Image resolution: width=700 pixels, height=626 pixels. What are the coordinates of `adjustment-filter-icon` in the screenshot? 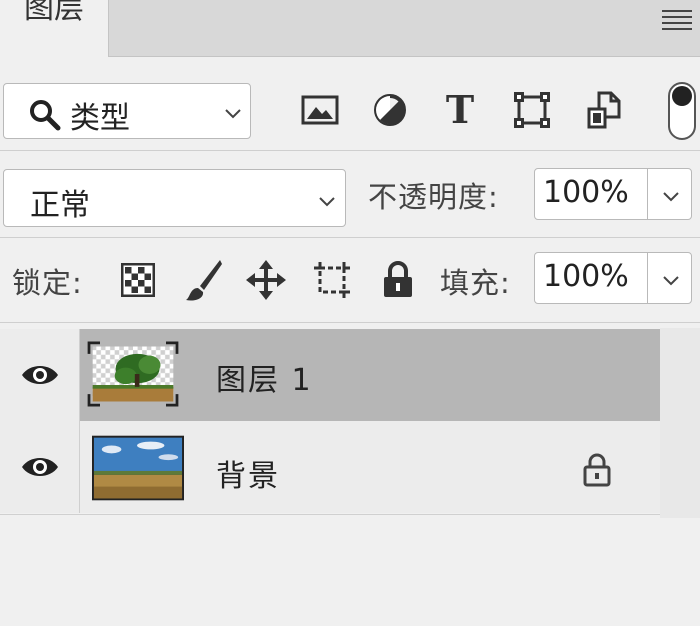 It's located at (390, 110).